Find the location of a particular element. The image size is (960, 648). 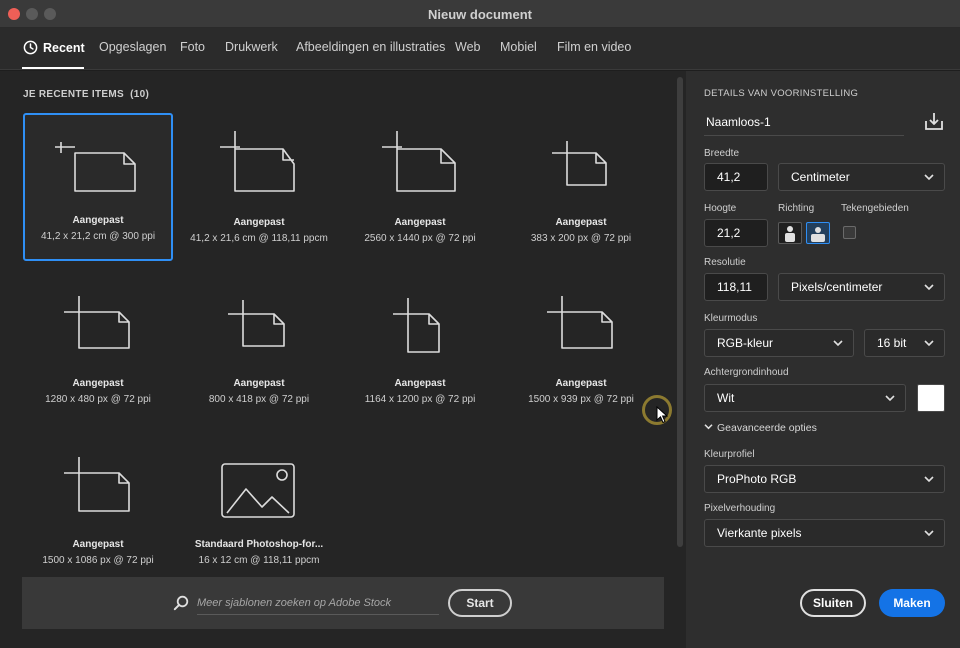

recent-item: Aangepast 1164 x 1200 px @ 72 ppi is located at coordinates (420, 350).